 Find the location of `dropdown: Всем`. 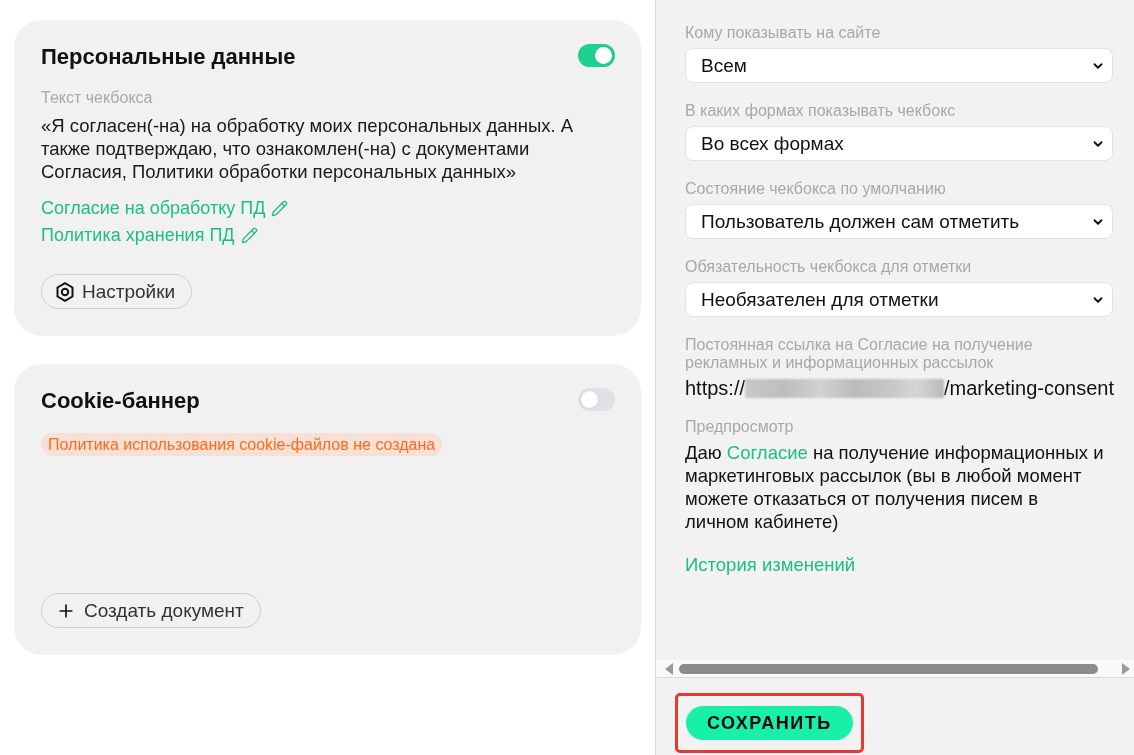

dropdown: Всем is located at coordinates (899, 65).